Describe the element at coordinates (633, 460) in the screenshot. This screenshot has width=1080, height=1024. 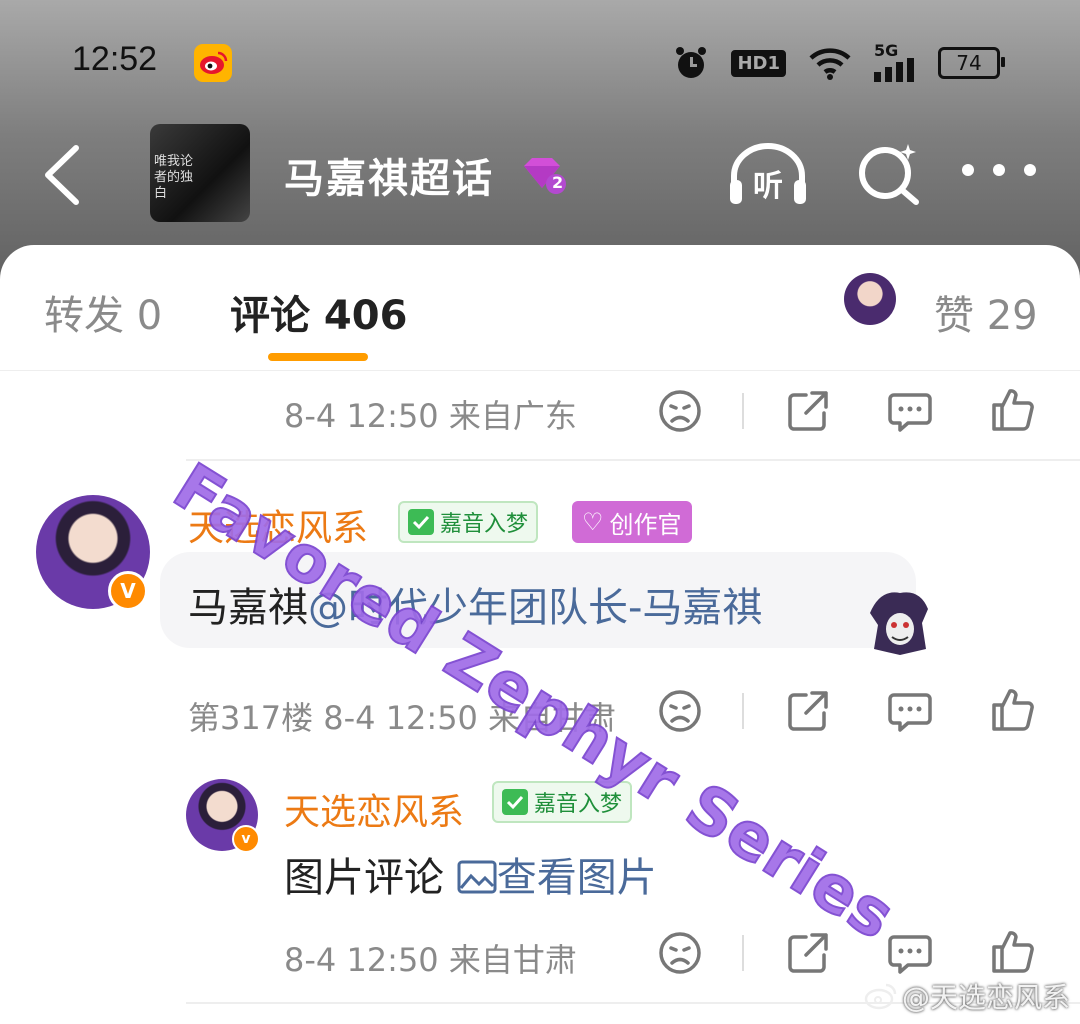
I see `comment-divider` at that location.